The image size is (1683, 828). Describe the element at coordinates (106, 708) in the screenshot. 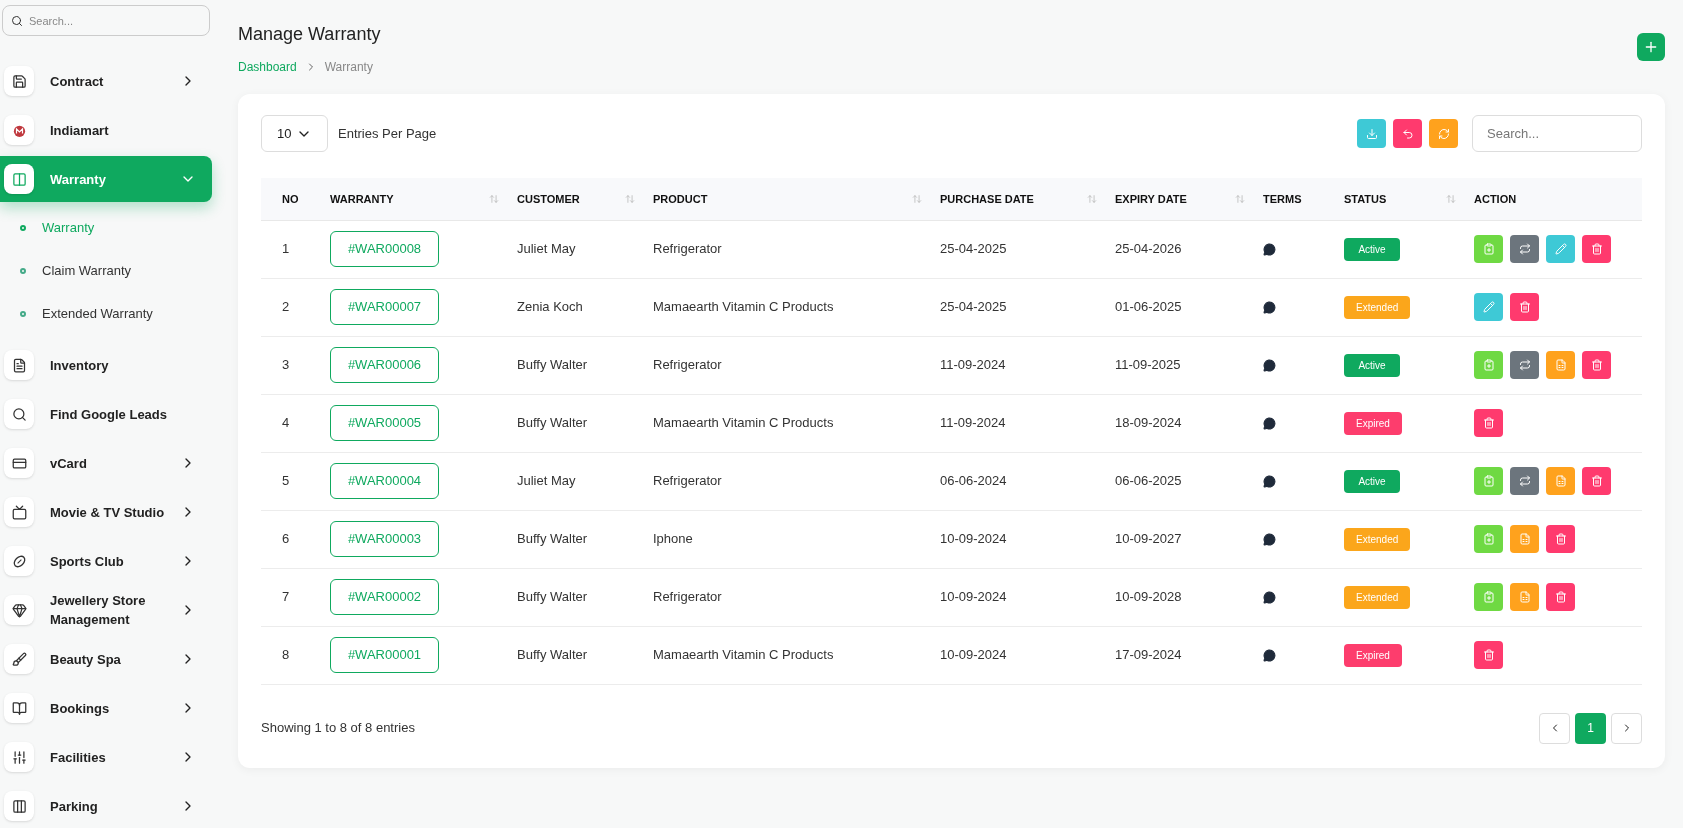

I see `sidebar-item: Bookings` at that location.